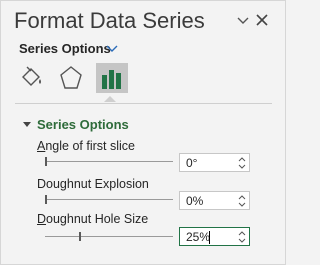  I want to click on selected-tab-pointer, so click(110, 99).